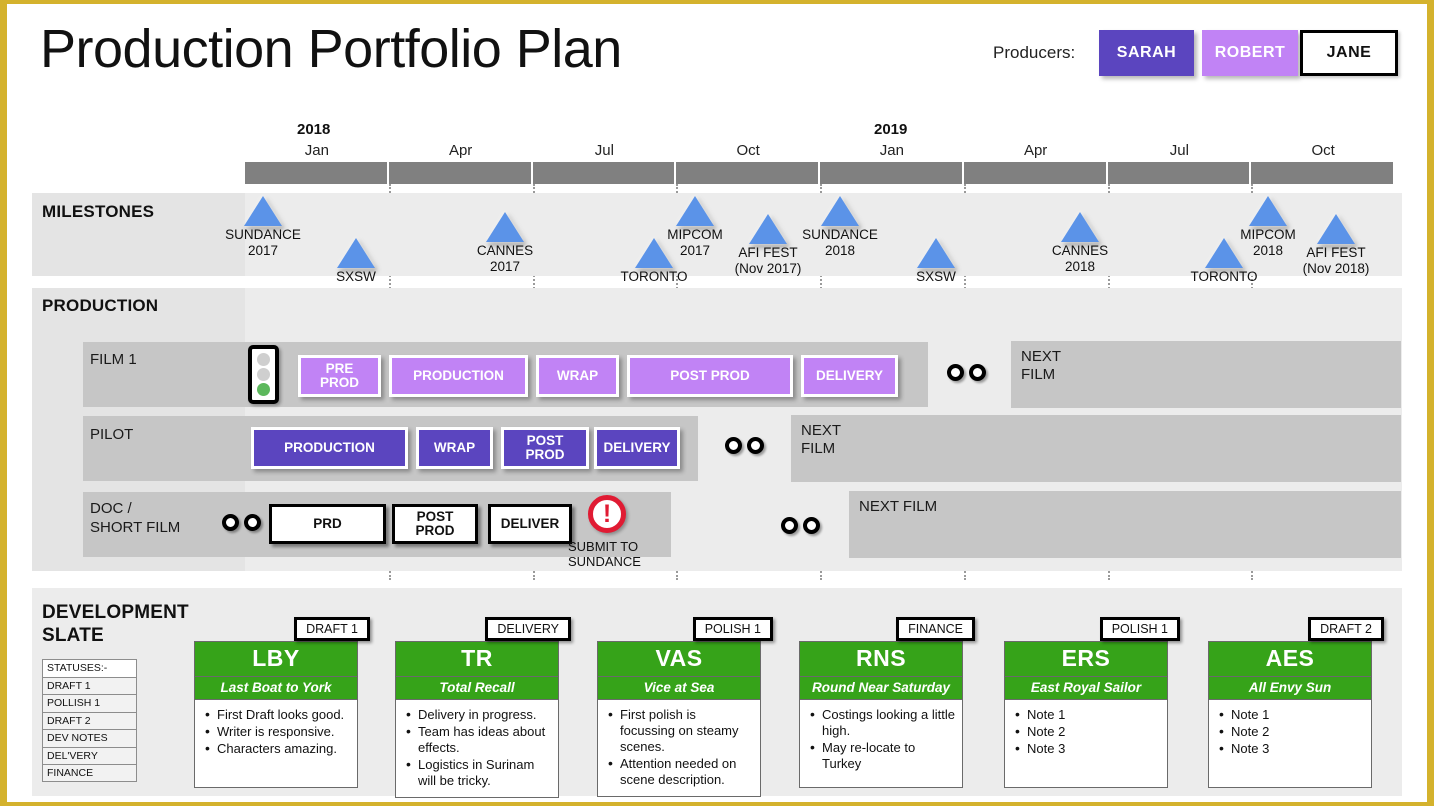 Image resolution: width=1434 pixels, height=806 pixels. What do you see at coordinates (1146, 53) in the screenshot?
I see `producer-chip-sarah: SARAH` at bounding box center [1146, 53].